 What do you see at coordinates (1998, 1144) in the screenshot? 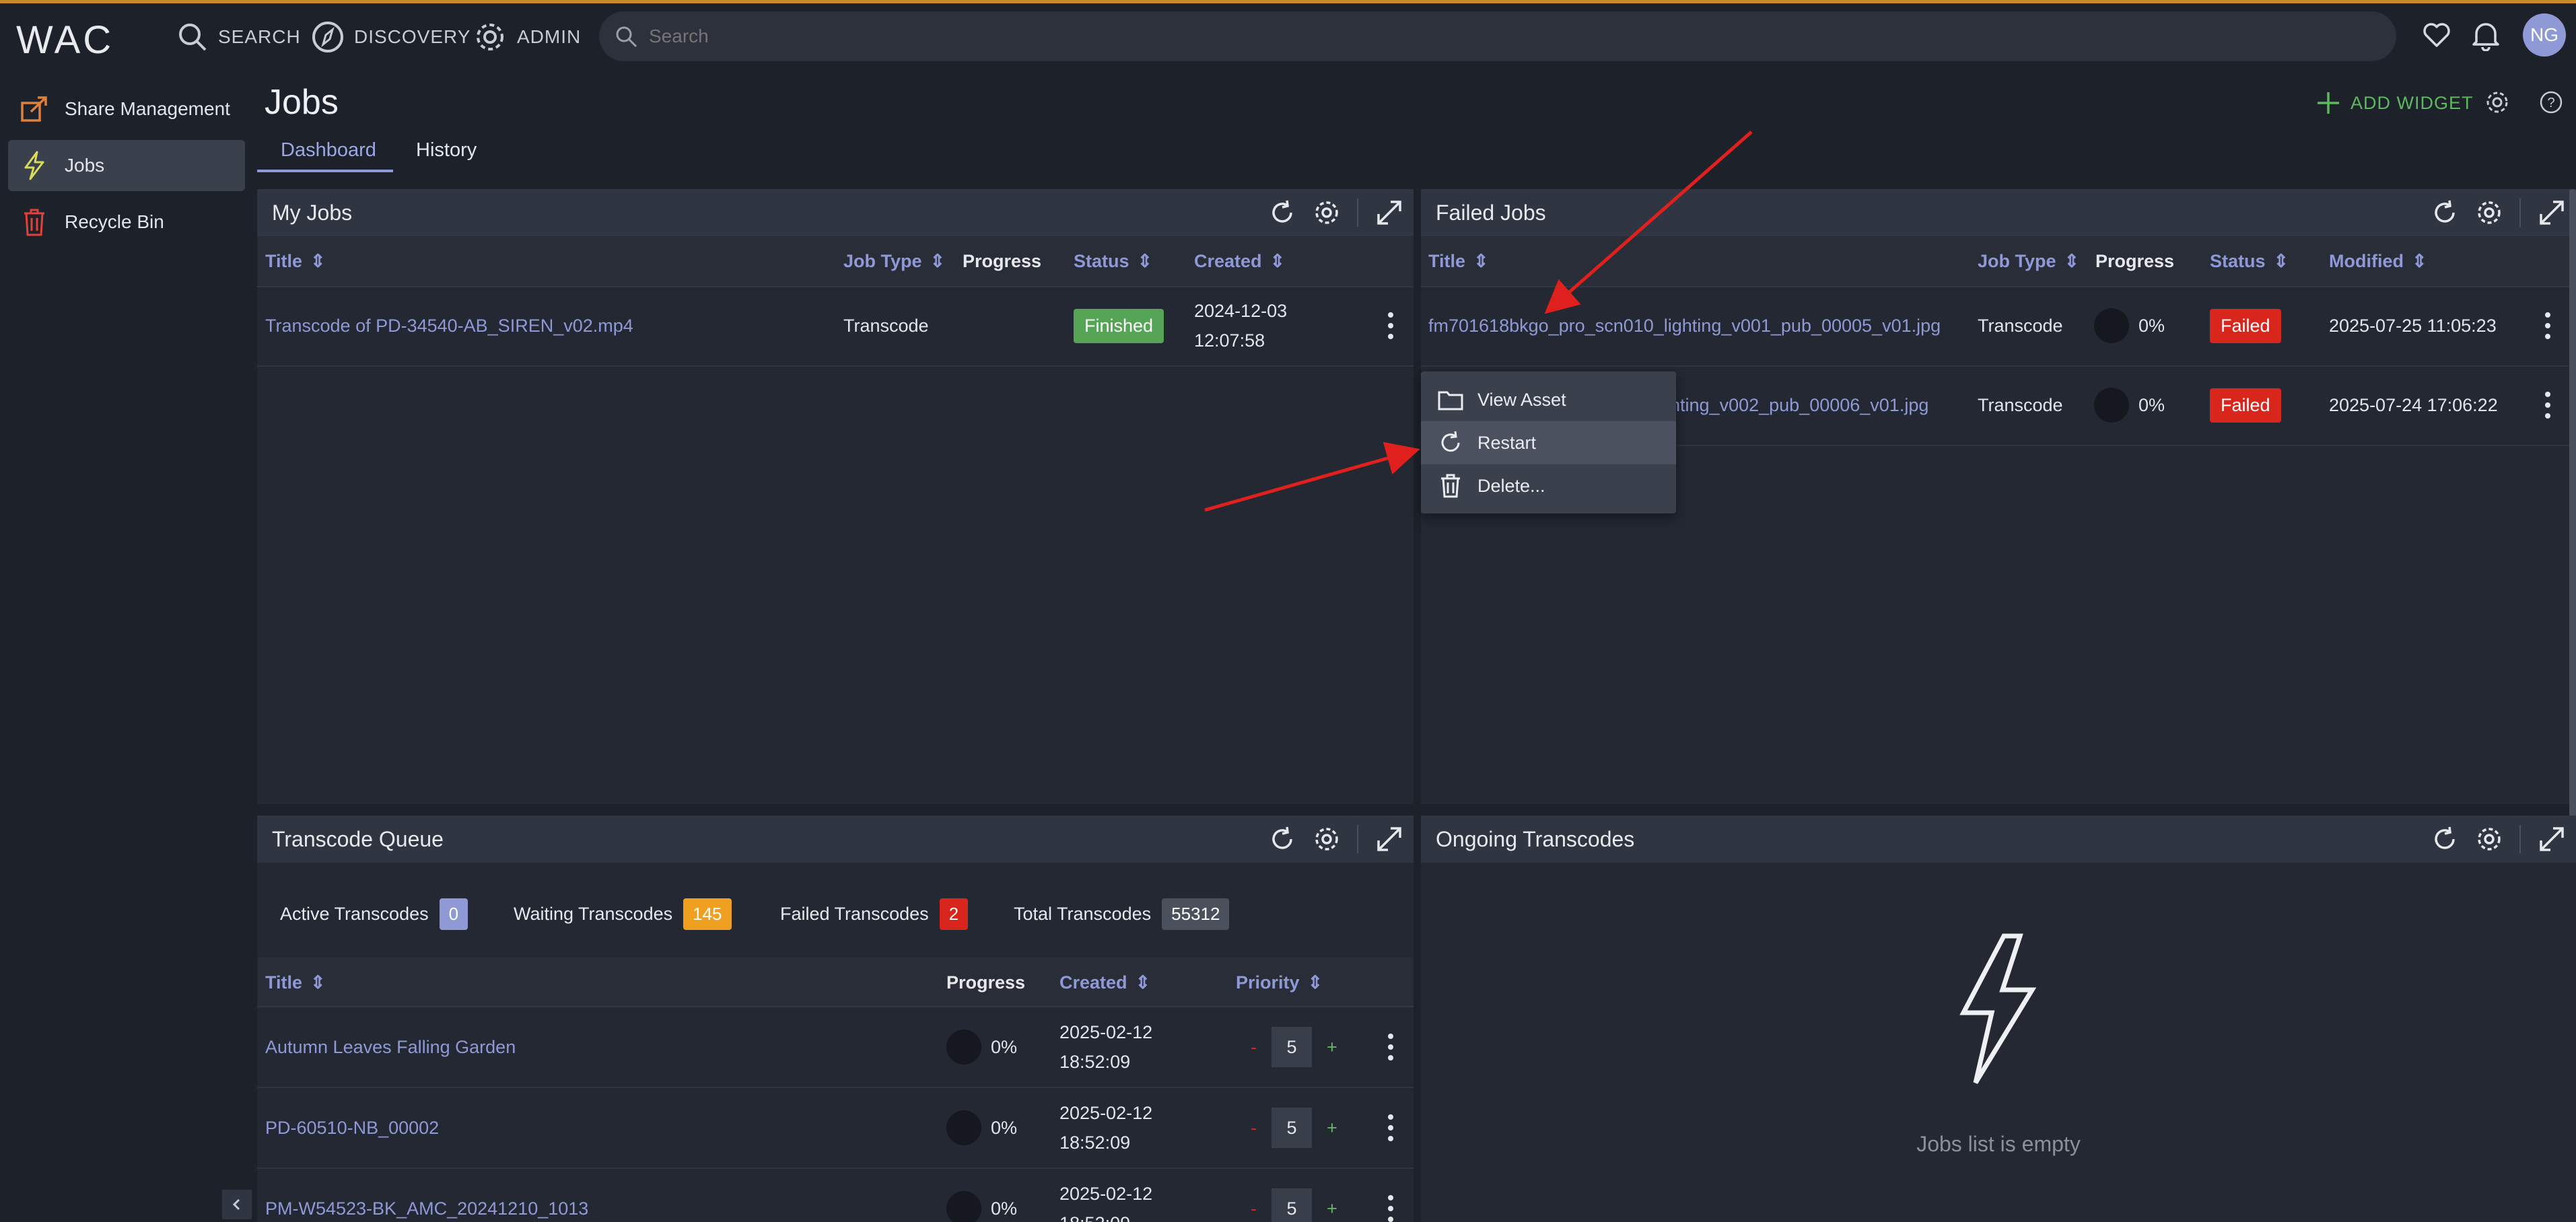
I see `empty-state-text: Jobs list is empty` at bounding box center [1998, 1144].